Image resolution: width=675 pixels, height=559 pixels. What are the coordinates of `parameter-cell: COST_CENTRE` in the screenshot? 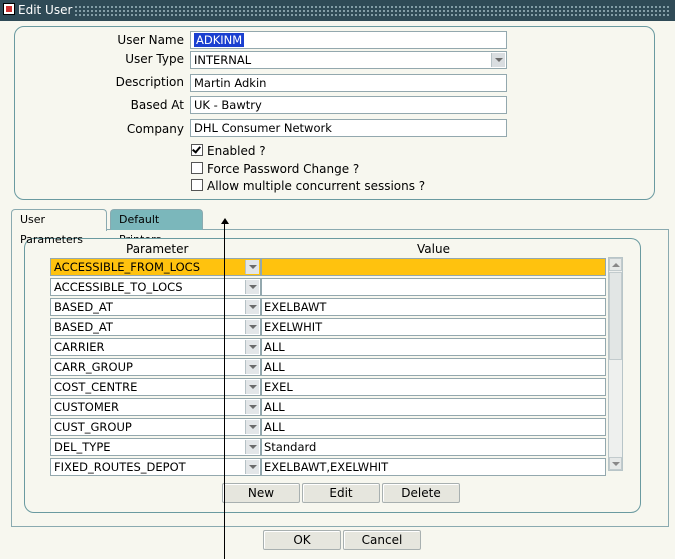 It's located at (155, 387).